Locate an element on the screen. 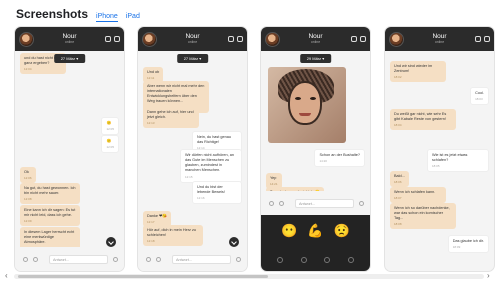  screenshots-header: Screenshots iPhone iPad is located at coordinates (78, 15).